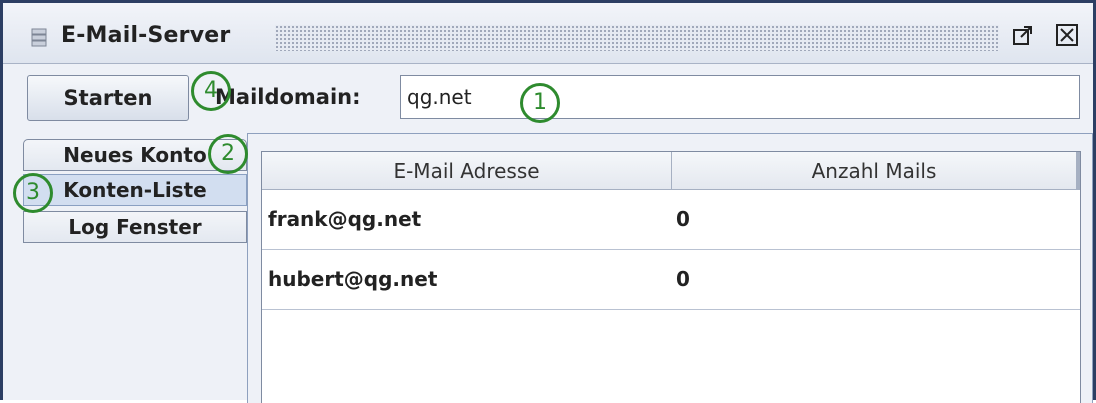  I want to click on close-icon, so click(1067, 35).